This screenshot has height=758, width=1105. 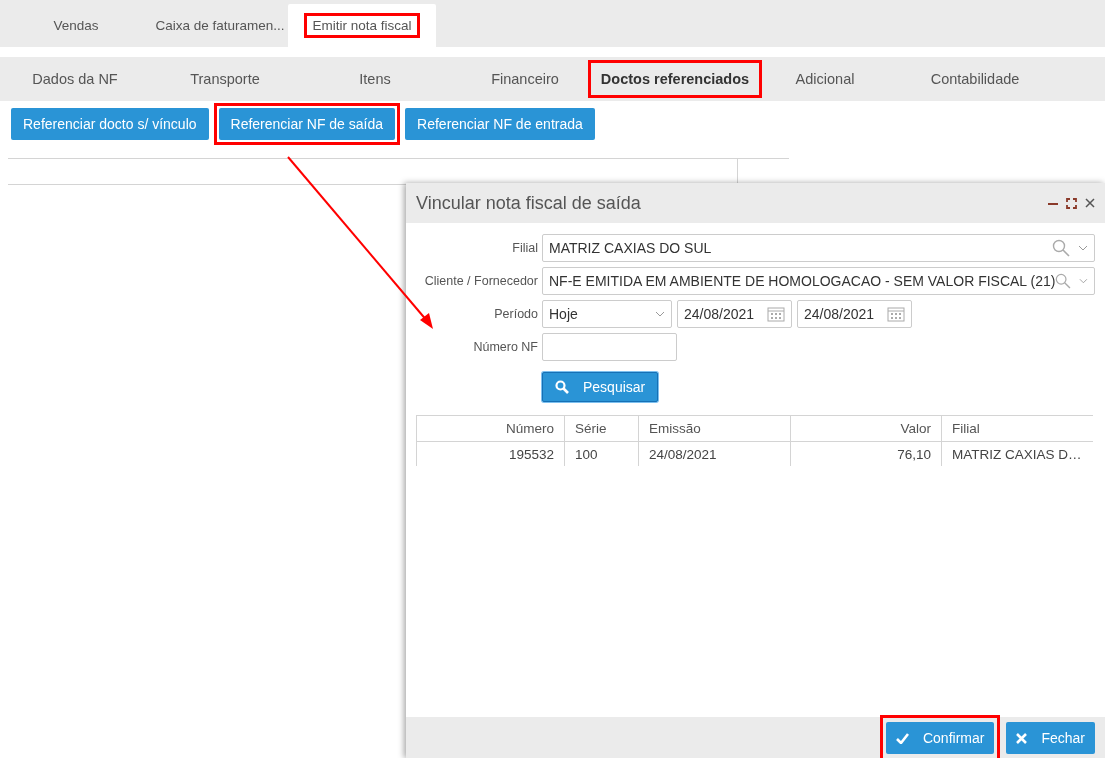 What do you see at coordinates (902, 738) in the screenshot?
I see `check-icon` at bounding box center [902, 738].